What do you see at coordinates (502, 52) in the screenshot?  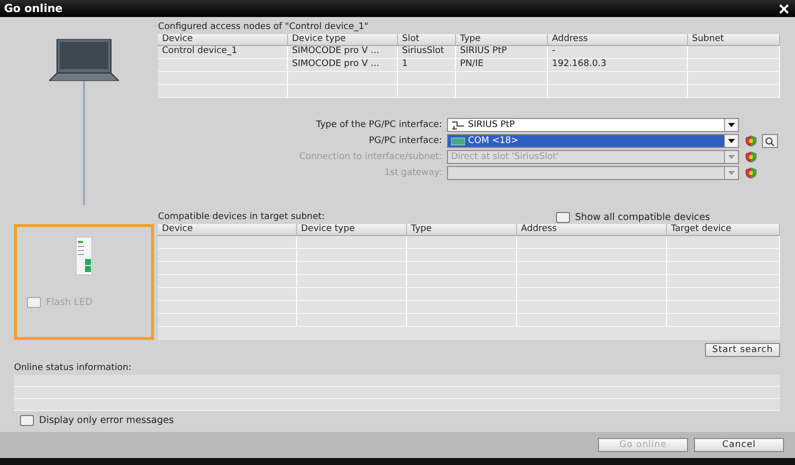 I see `table-cell: SIRIUS PtP` at bounding box center [502, 52].